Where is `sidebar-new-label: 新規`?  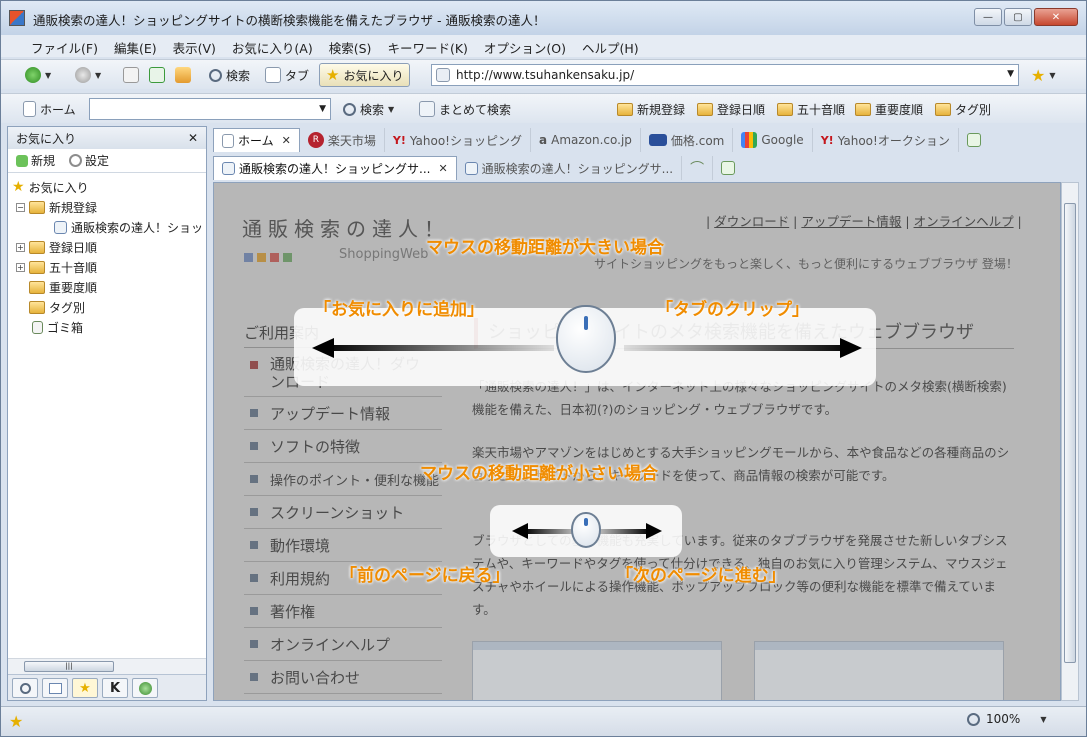 sidebar-new-label: 新規 is located at coordinates (43, 161).